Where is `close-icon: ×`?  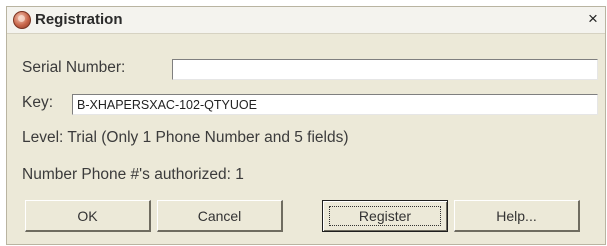
close-icon: × is located at coordinates (593, 19).